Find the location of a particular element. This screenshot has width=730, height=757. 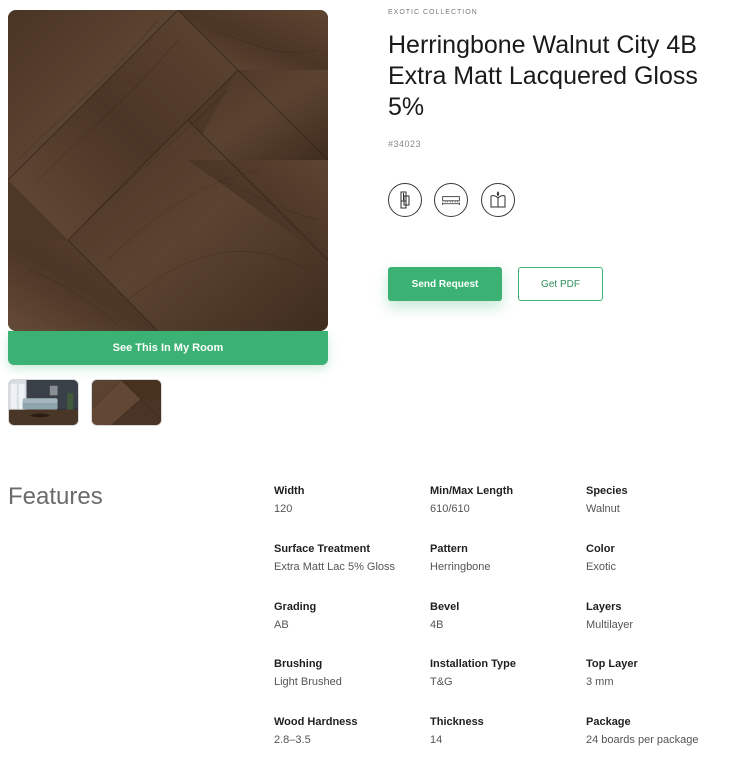

spec-label: Brushing is located at coordinates (298, 664).